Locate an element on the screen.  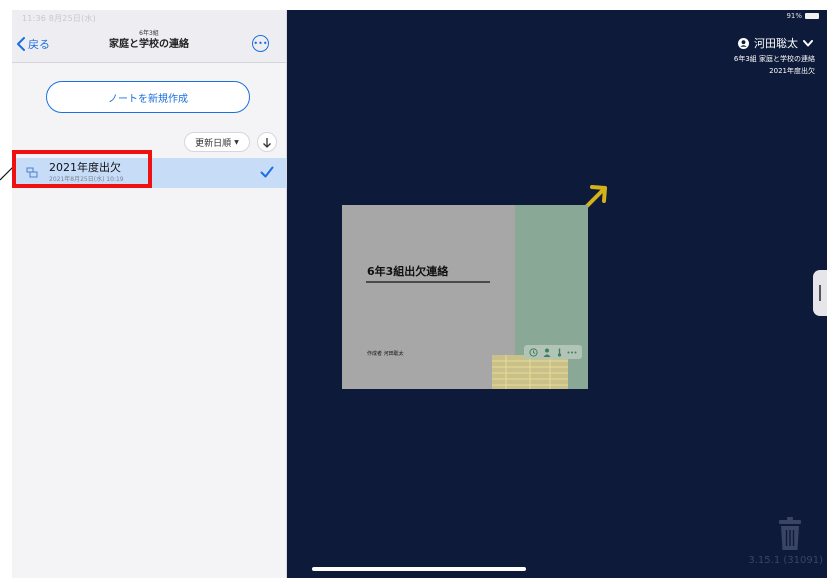
sort-order-dropdown: 更新日順 ▼ is located at coordinates (217, 142).